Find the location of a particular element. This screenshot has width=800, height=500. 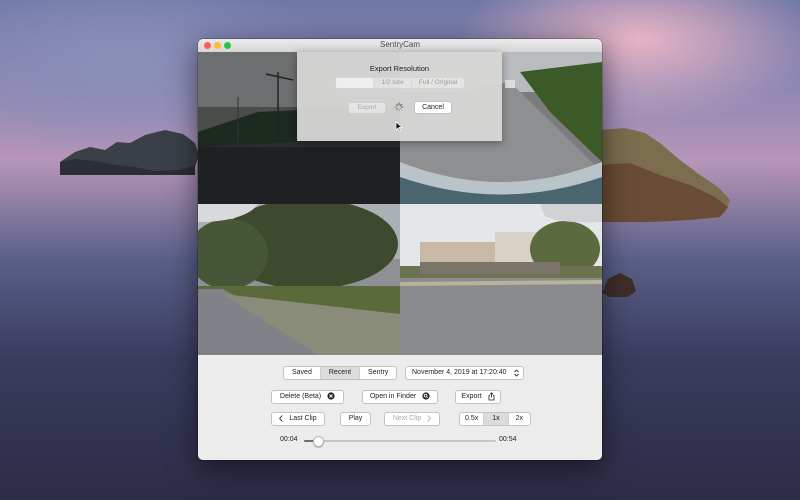

title-bar: SentryCam is located at coordinates (400, 46).